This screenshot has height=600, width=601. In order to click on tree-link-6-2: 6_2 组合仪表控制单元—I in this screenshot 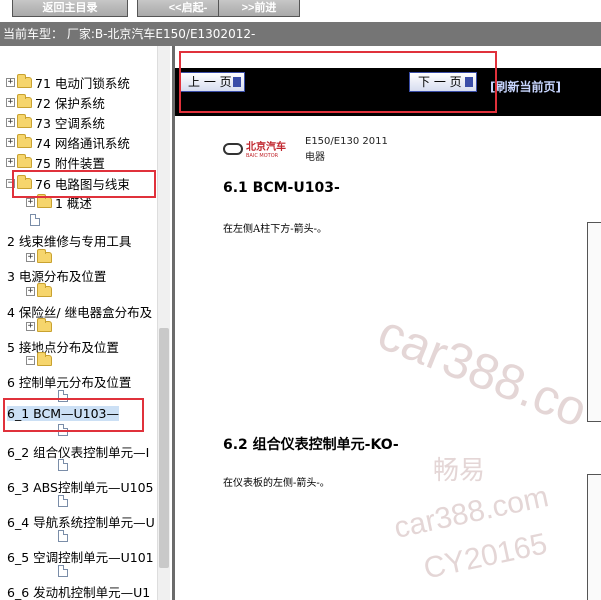, I will do `click(78, 451)`.